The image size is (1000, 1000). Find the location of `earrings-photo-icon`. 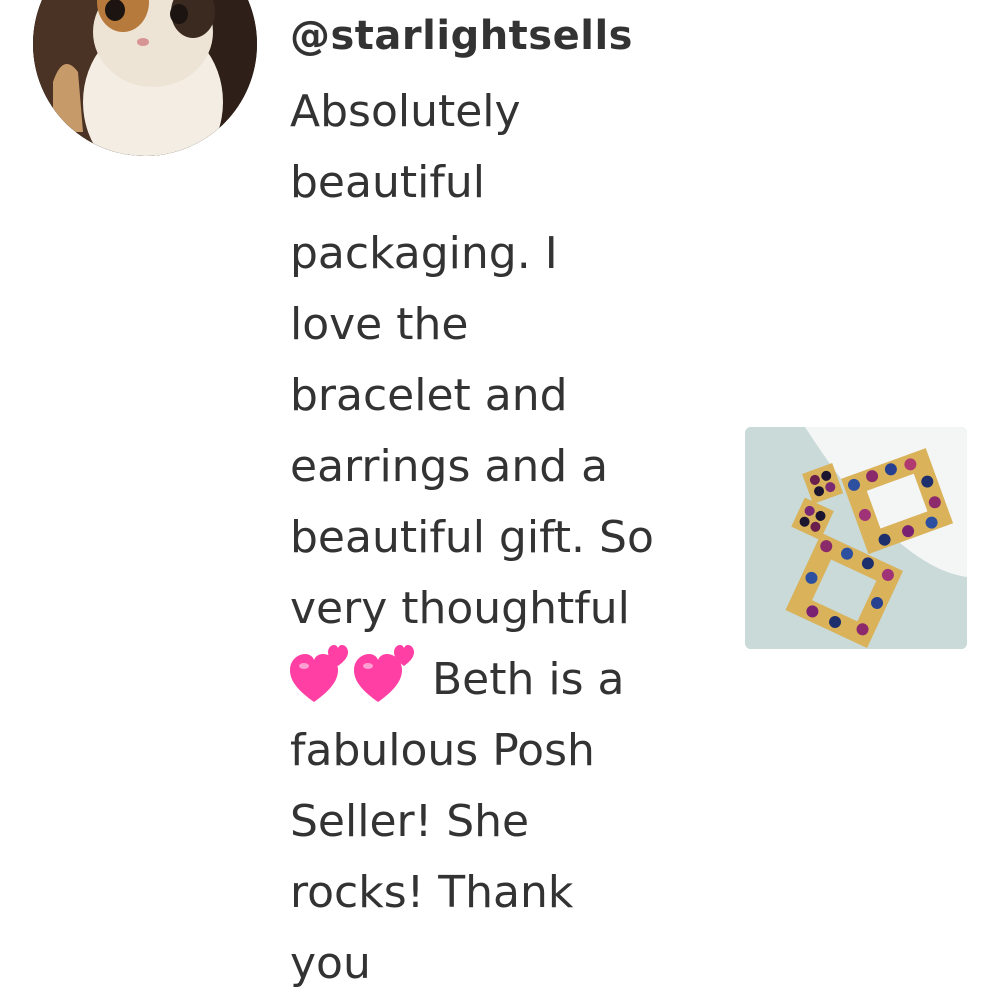

earrings-photo-icon is located at coordinates (856, 538).